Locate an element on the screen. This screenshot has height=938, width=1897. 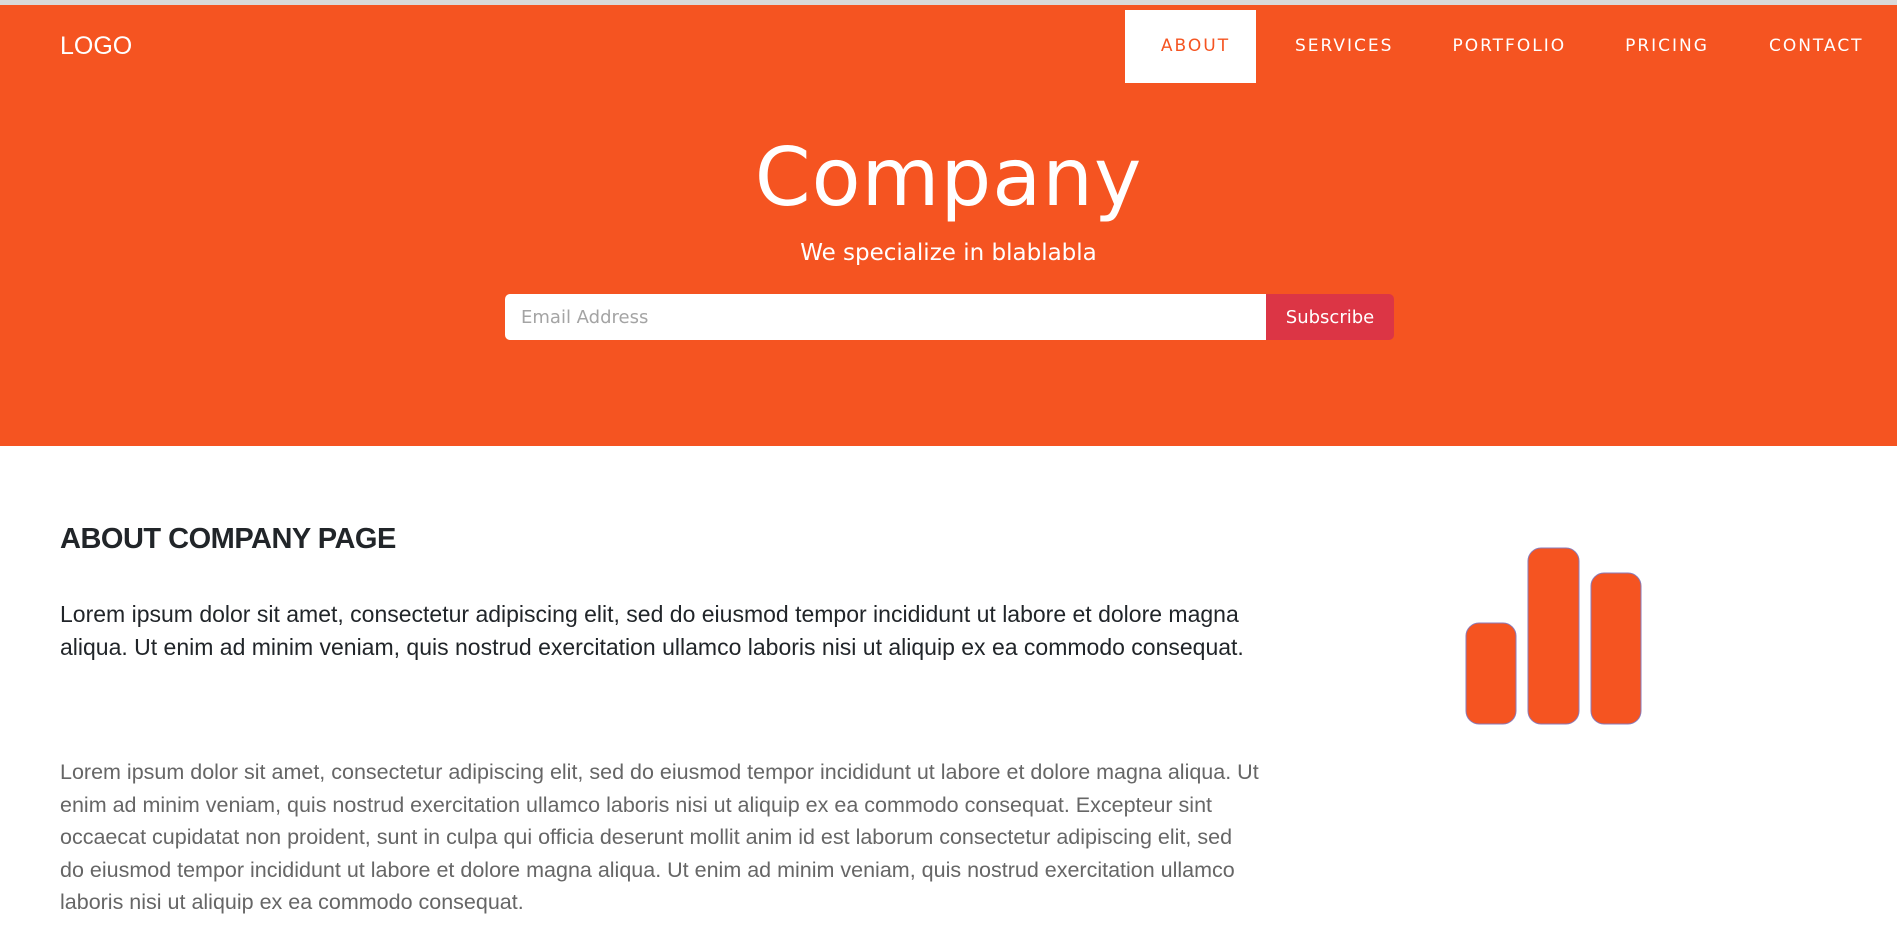
bar-chart-icon-bar-middle is located at coordinates (1553, 636).